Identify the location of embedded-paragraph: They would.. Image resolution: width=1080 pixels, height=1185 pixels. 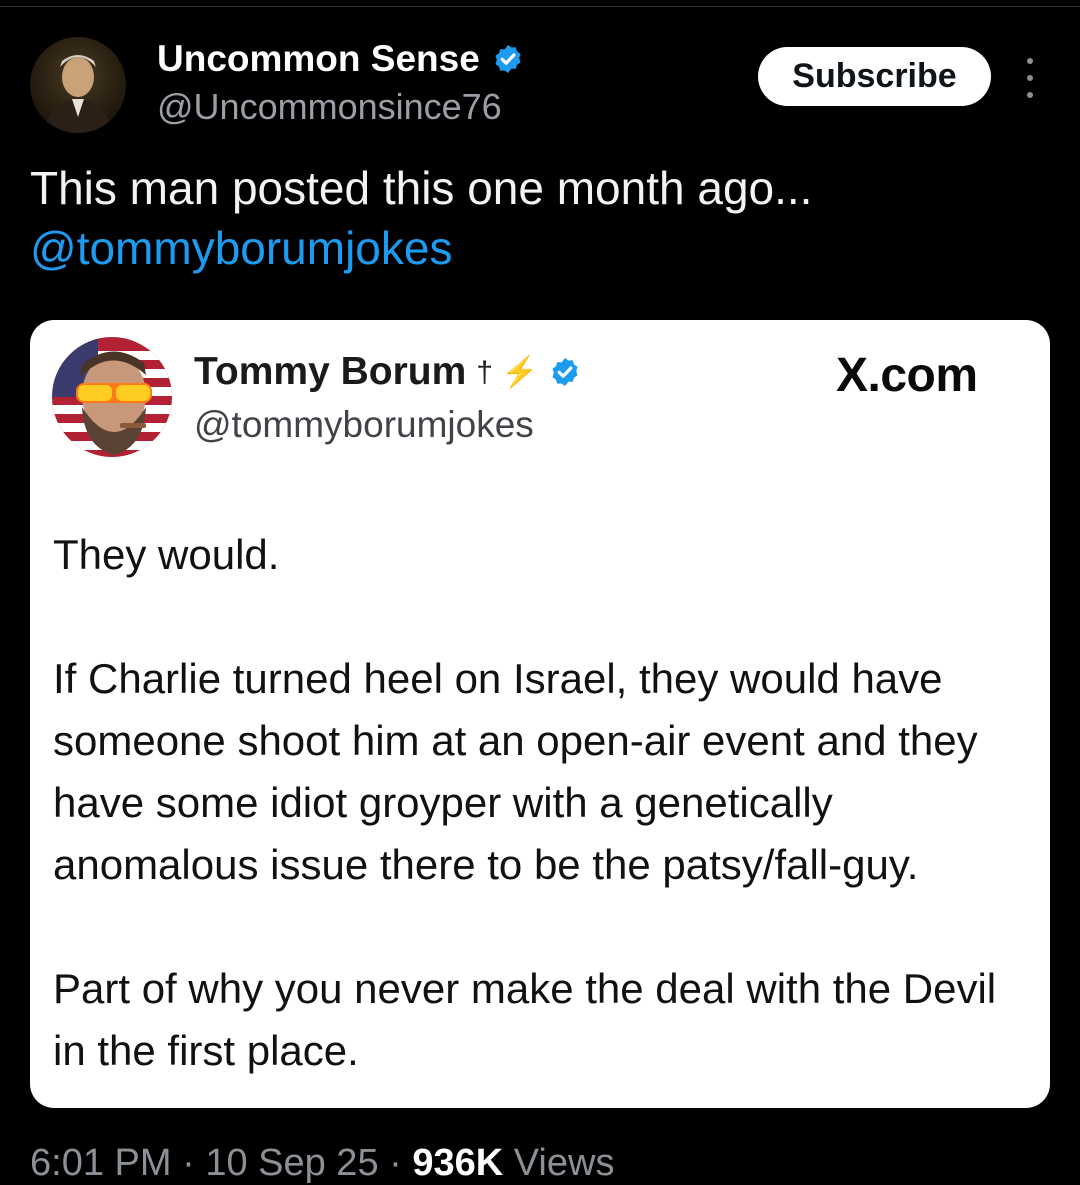
(166, 554).